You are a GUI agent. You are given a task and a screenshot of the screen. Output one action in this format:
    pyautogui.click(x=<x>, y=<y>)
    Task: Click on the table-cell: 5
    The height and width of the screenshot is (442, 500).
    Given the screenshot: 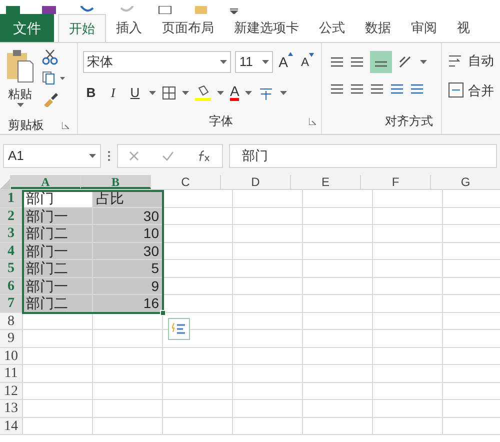 What is the action you would take?
    pyautogui.click(x=128, y=268)
    